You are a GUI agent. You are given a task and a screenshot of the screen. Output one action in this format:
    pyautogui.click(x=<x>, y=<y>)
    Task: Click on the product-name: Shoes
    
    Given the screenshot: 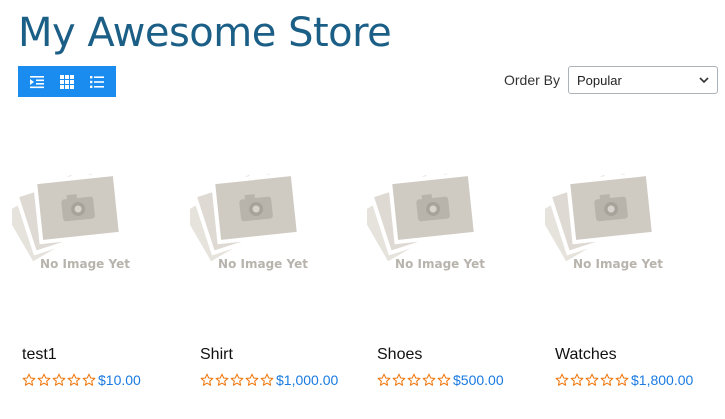 What is the action you would take?
    pyautogui.click(x=399, y=355)
    